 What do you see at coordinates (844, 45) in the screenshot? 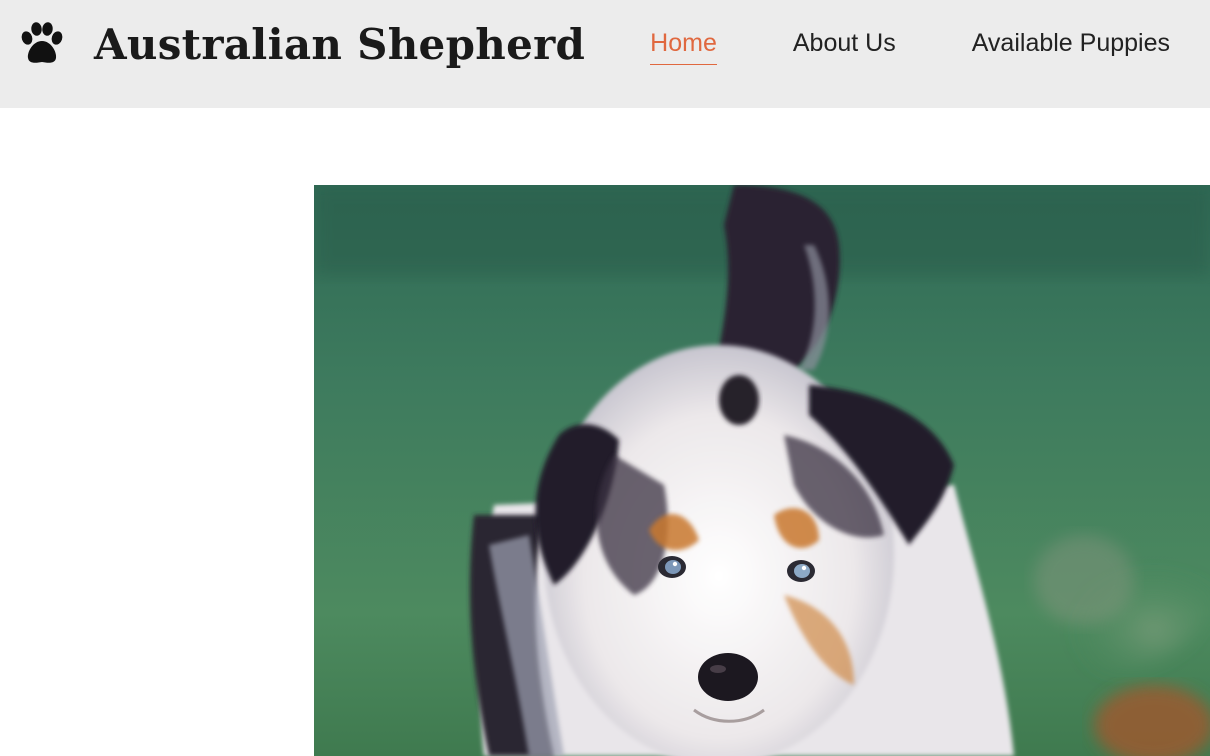
I see `nav-link-about-us: About Us` at bounding box center [844, 45].